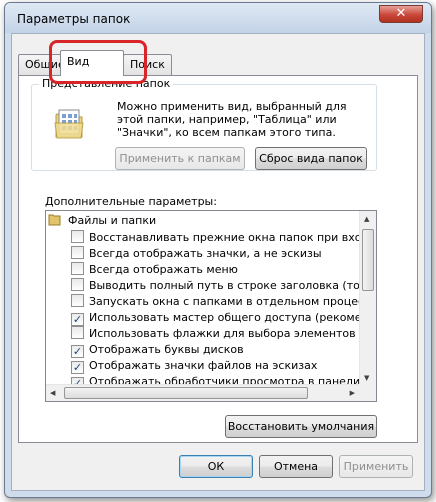  I want to click on checkbox-sharing-wizard: ✓, so click(77, 319).